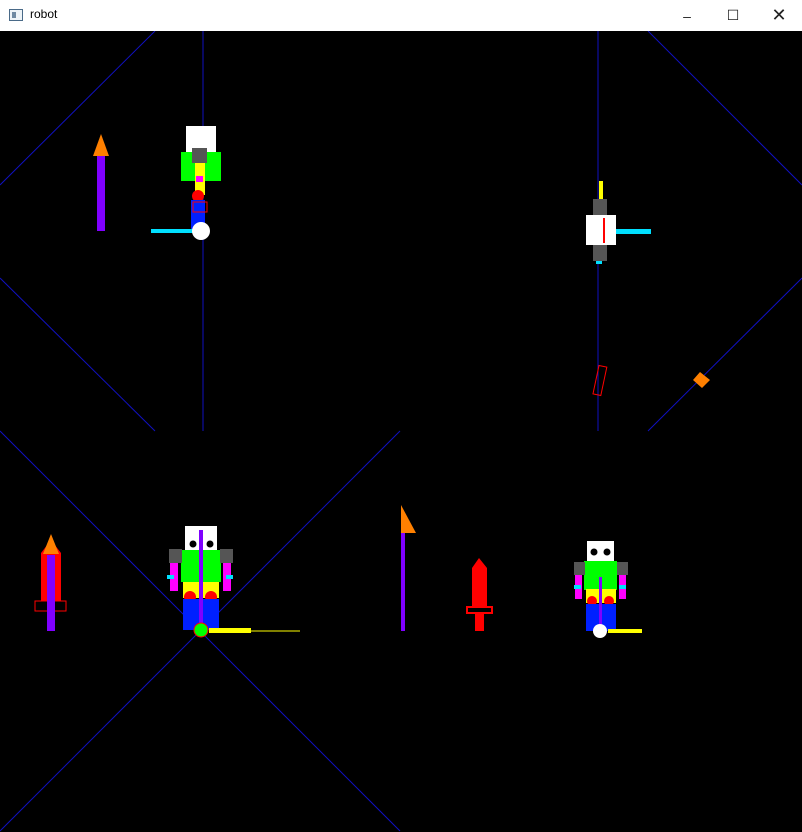 The height and width of the screenshot is (832, 802). I want to click on arrow-shaft-right, so click(403, 579).